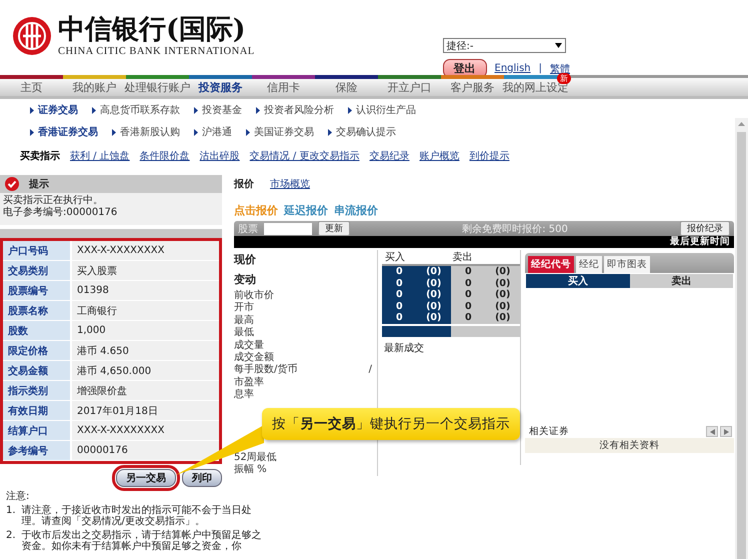 This screenshot has height=559, width=748. I want to click on note-text: 于收市后发出之交易指示，请于结算帐户中预留足够之资金。如你未有于结算帐户中预留足够之资金，你, so click(142, 541).